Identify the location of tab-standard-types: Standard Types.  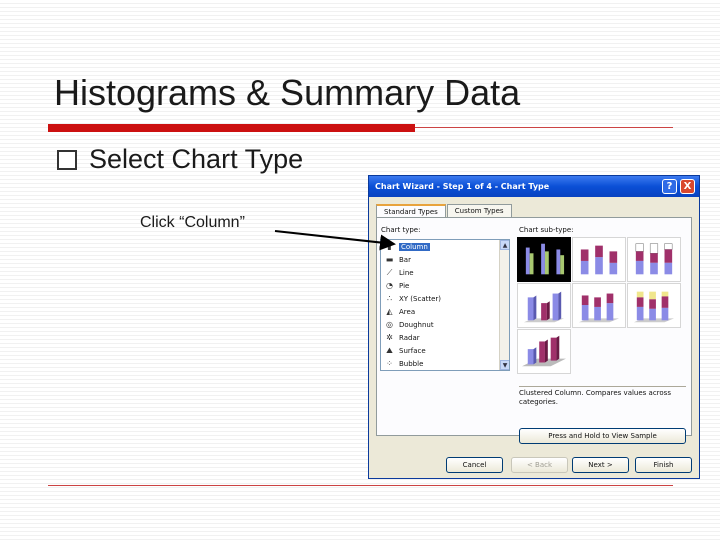
(411, 211).